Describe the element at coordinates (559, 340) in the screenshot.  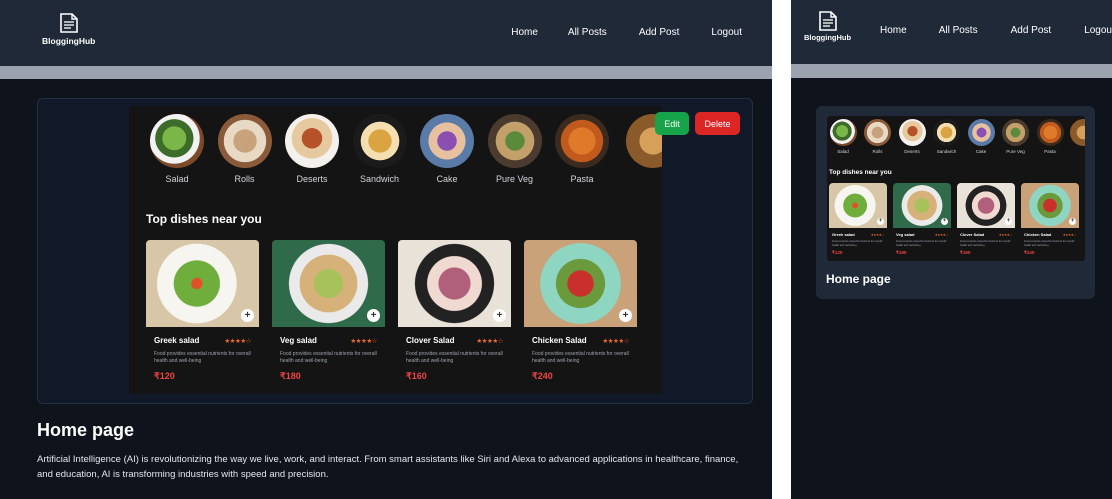
I see `dish-name: Chicken Salad` at that location.